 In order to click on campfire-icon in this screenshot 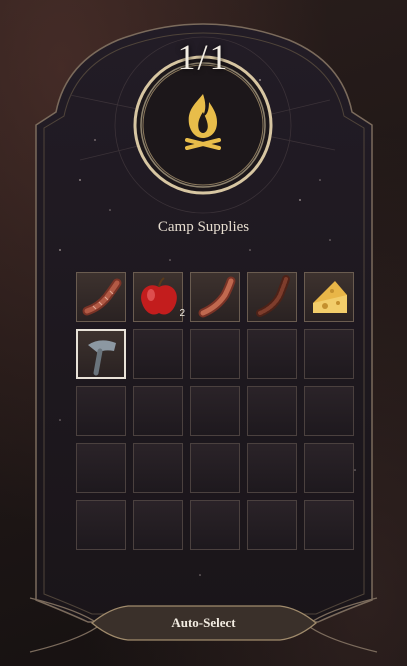, I will do `click(203, 122)`.